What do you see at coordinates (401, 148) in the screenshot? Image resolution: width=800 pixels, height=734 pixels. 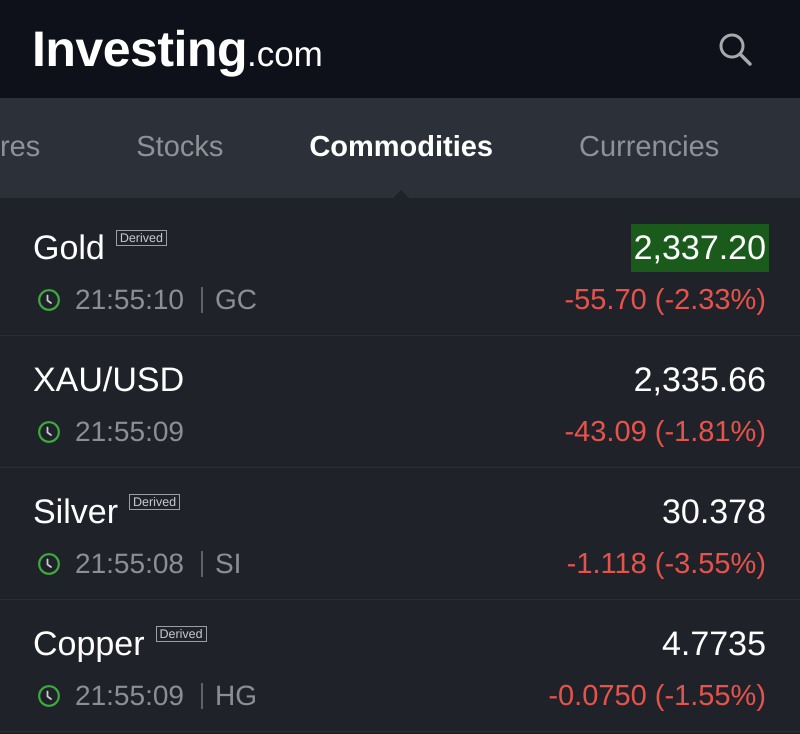 I see `category-tab: Commodities` at bounding box center [401, 148].